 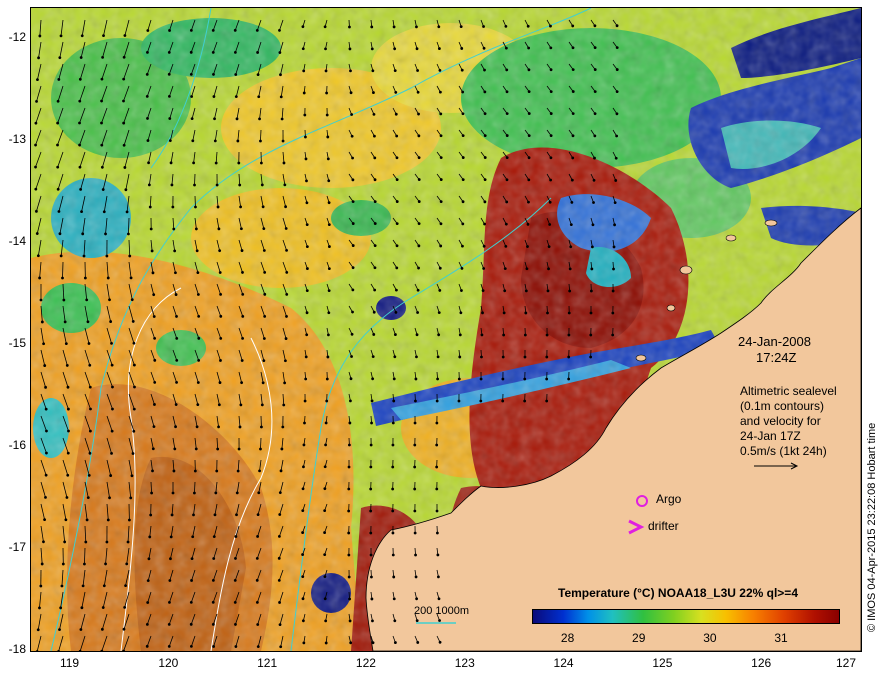 What do you see at coordinates (663, 526) in the screenshot?
I see `drifter-label: drifter` at bounding box center [663, 526].